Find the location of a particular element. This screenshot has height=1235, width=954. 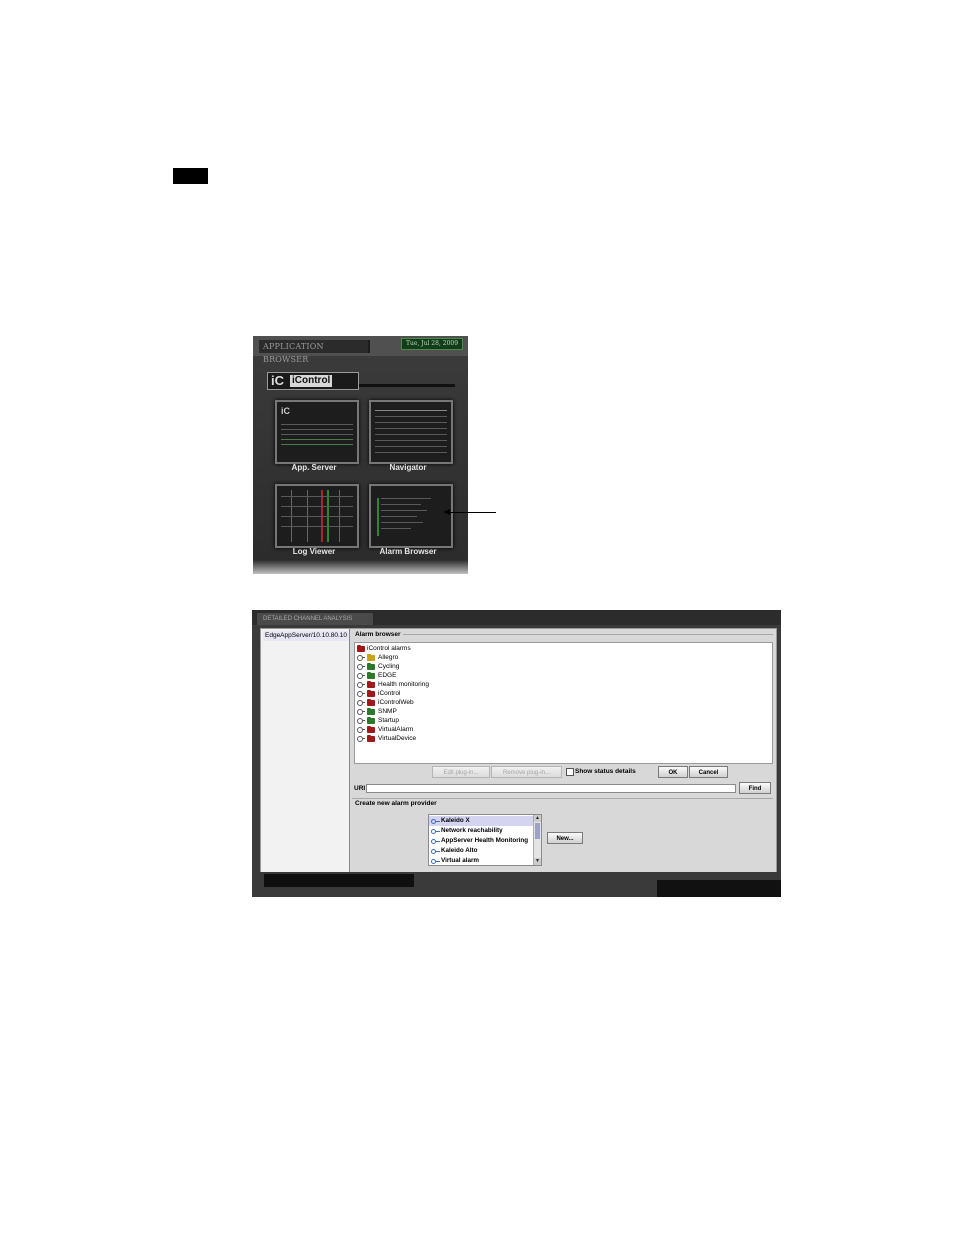

window-title: APPLICATION BROWSER is located at coordinates (314, 352).